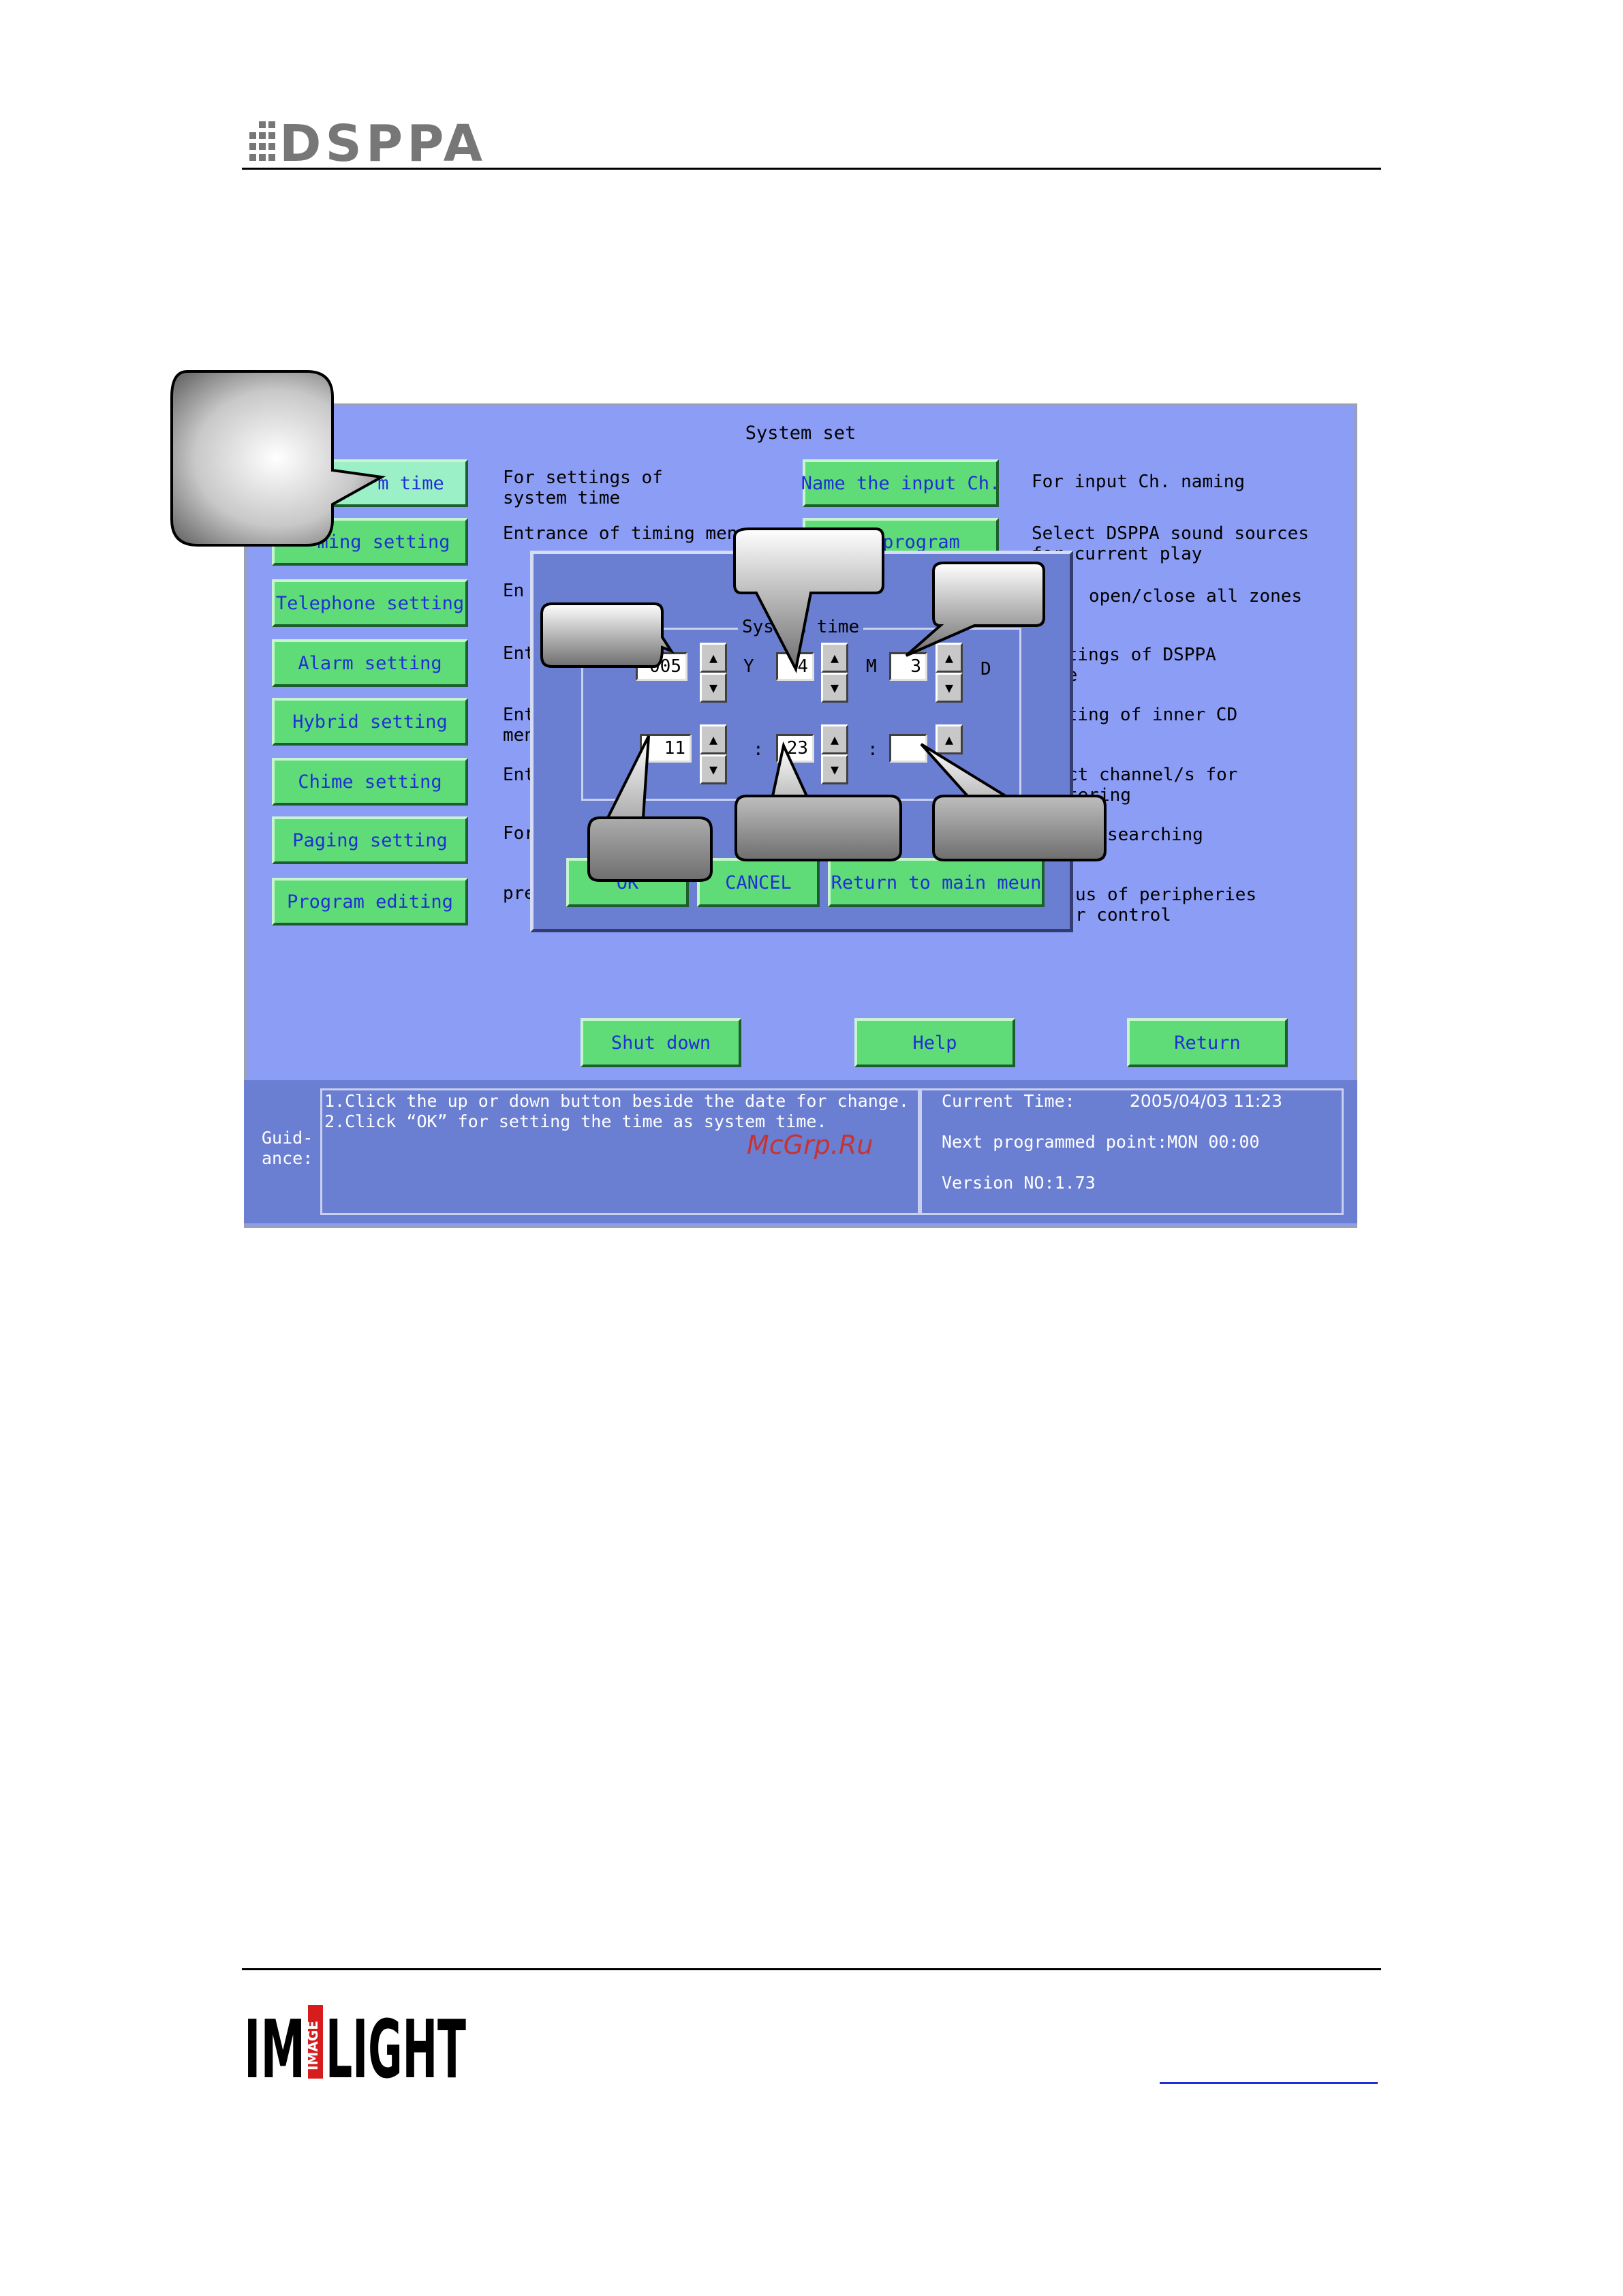 The height and width of the screenshot is (2296, 1623). Describe the element at coordinates (583, 488) in the screenshot. I see `system-time-desc: For settings of system time` at that location.